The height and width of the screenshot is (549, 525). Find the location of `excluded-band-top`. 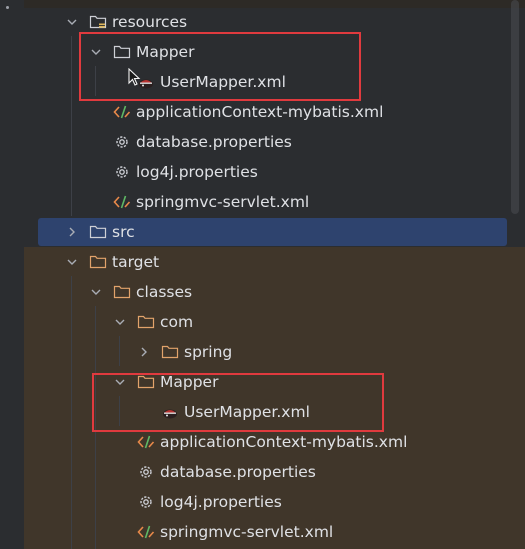

excluded-band-top is located at coordinates (262, 4).